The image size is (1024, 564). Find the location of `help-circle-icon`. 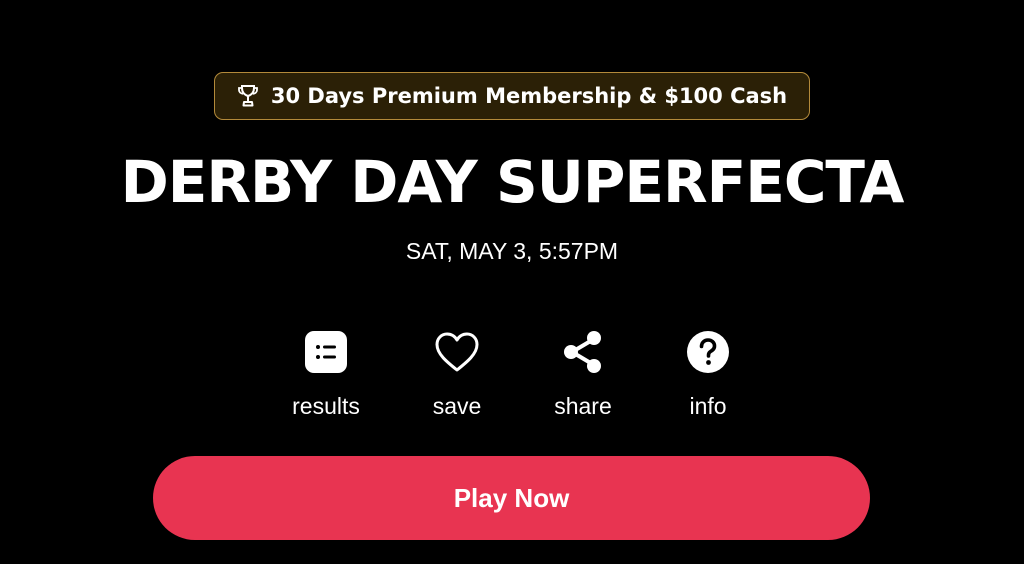

help-circle-icon is located at coordinates (708, 352).